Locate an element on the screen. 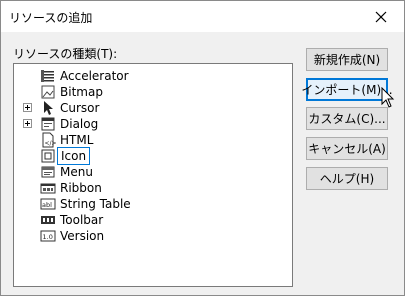 Image resolution: width=405 pixels, height=296 pixels. menu-icon is located at coordinates (48, 172).